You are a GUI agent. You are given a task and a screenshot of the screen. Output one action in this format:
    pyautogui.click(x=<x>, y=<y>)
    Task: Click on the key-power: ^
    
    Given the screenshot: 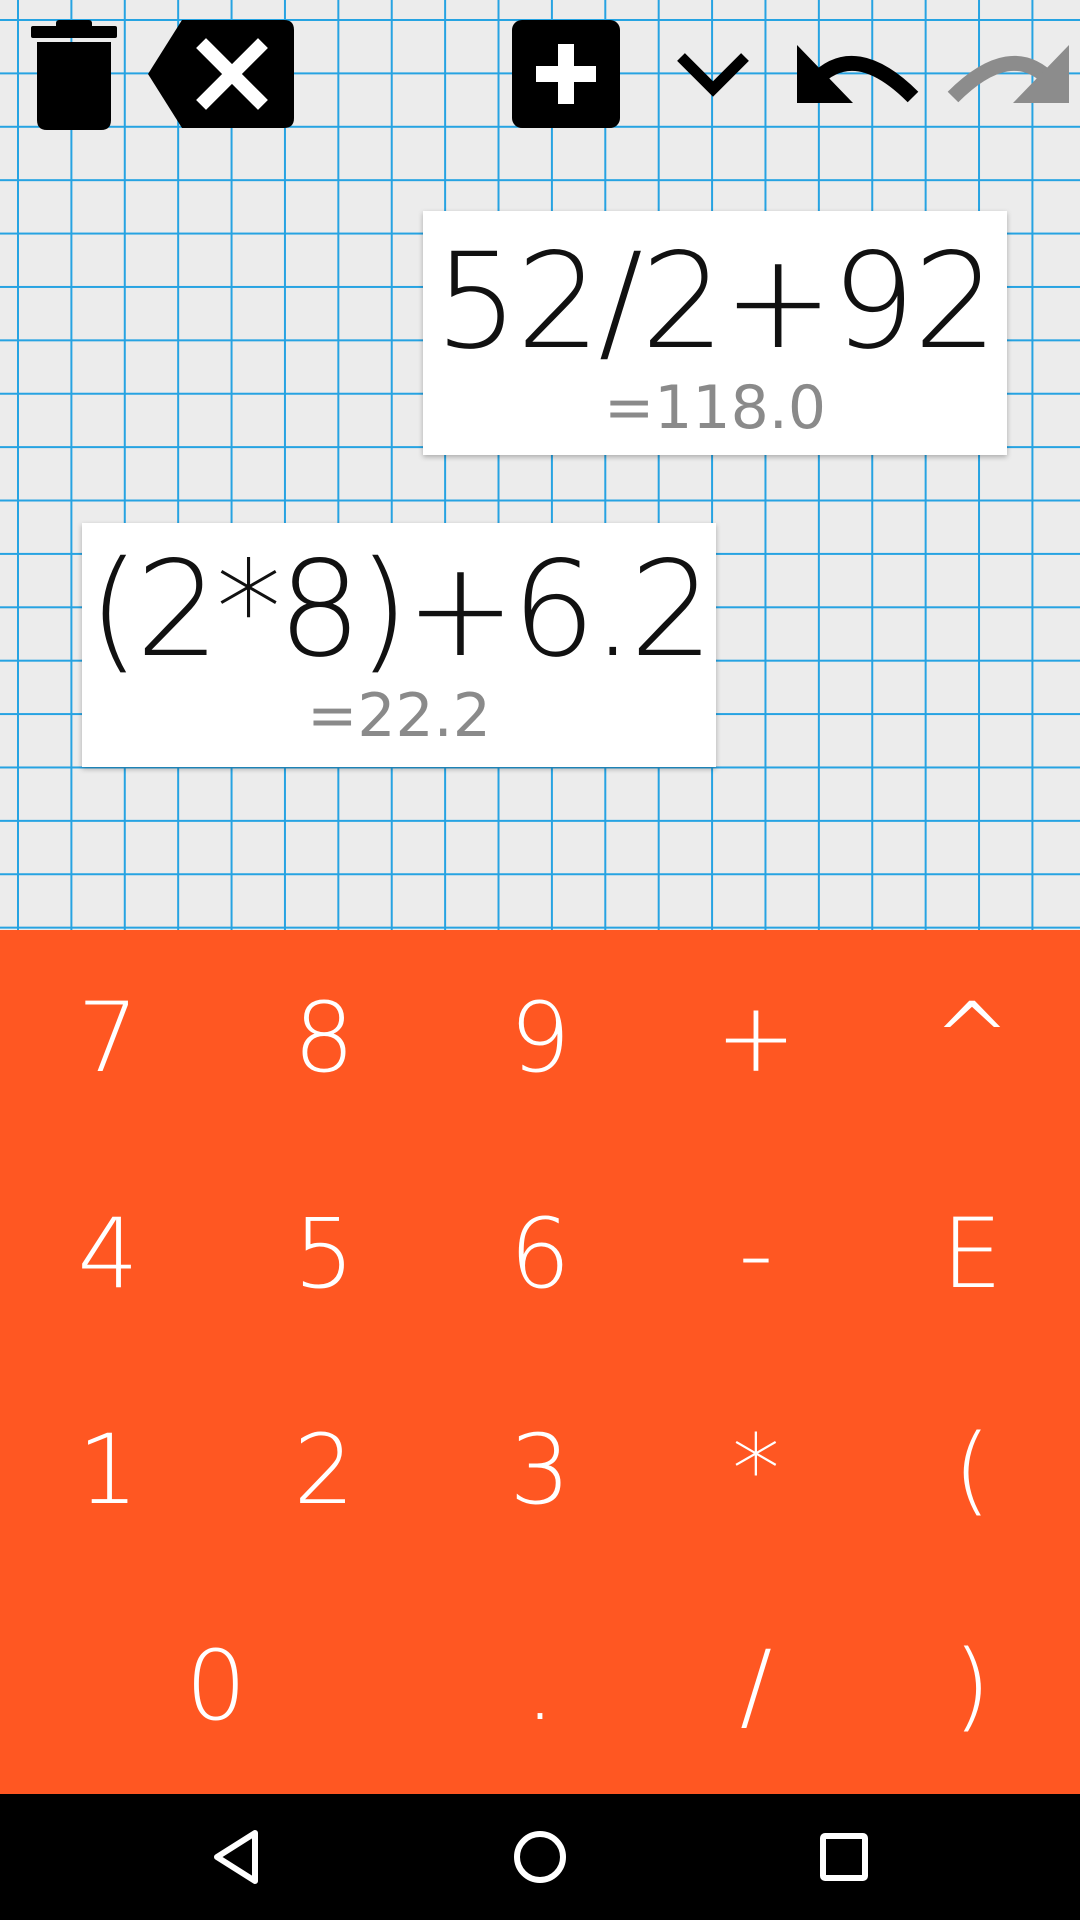 What is the action you would take?
    pyautogui.click(x=972, y=1038)
    